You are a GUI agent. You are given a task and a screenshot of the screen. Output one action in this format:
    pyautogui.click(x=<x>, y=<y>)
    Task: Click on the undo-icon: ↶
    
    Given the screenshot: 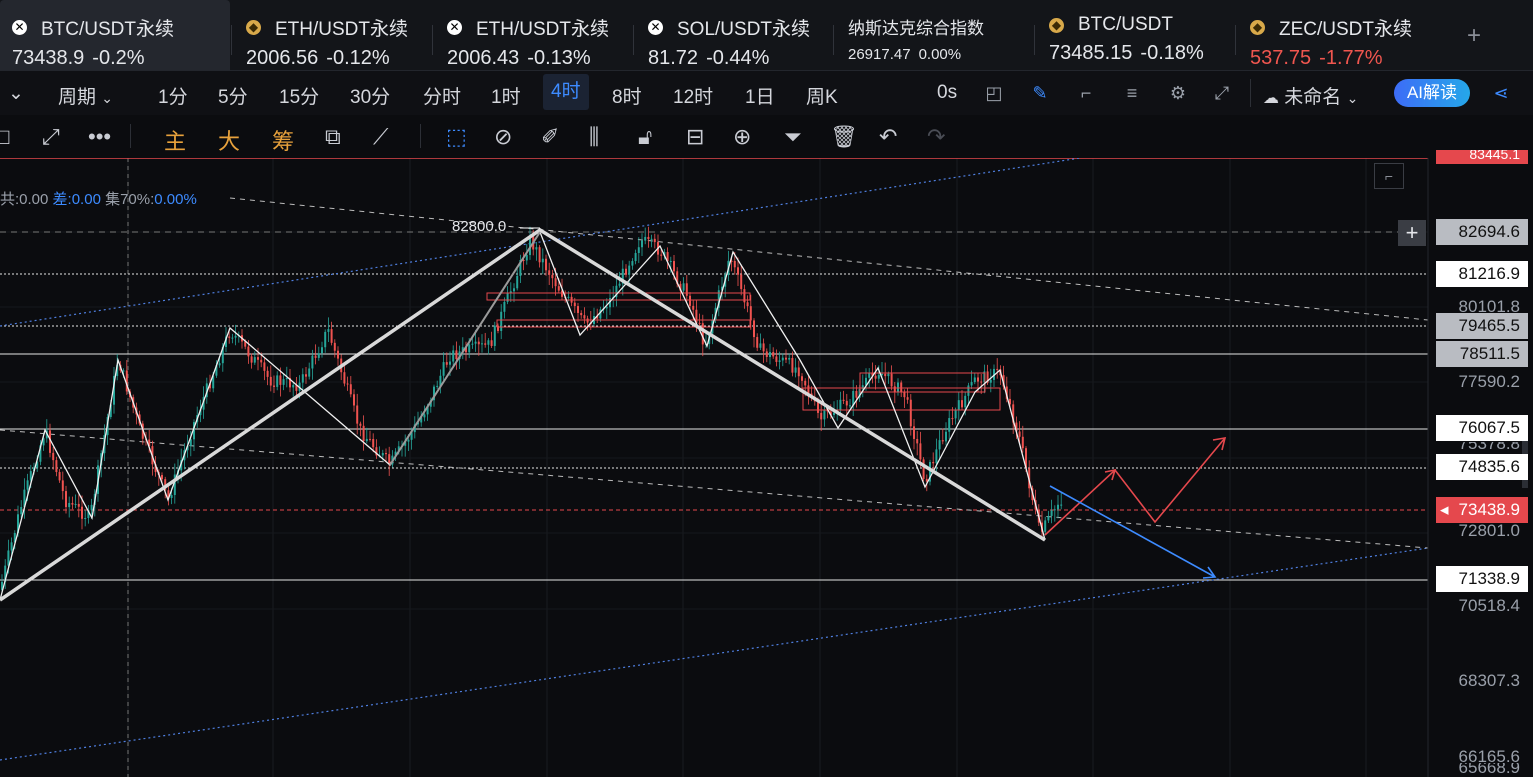 What is the action you would take?
    pyautogui.click(x=888, y=137)
    